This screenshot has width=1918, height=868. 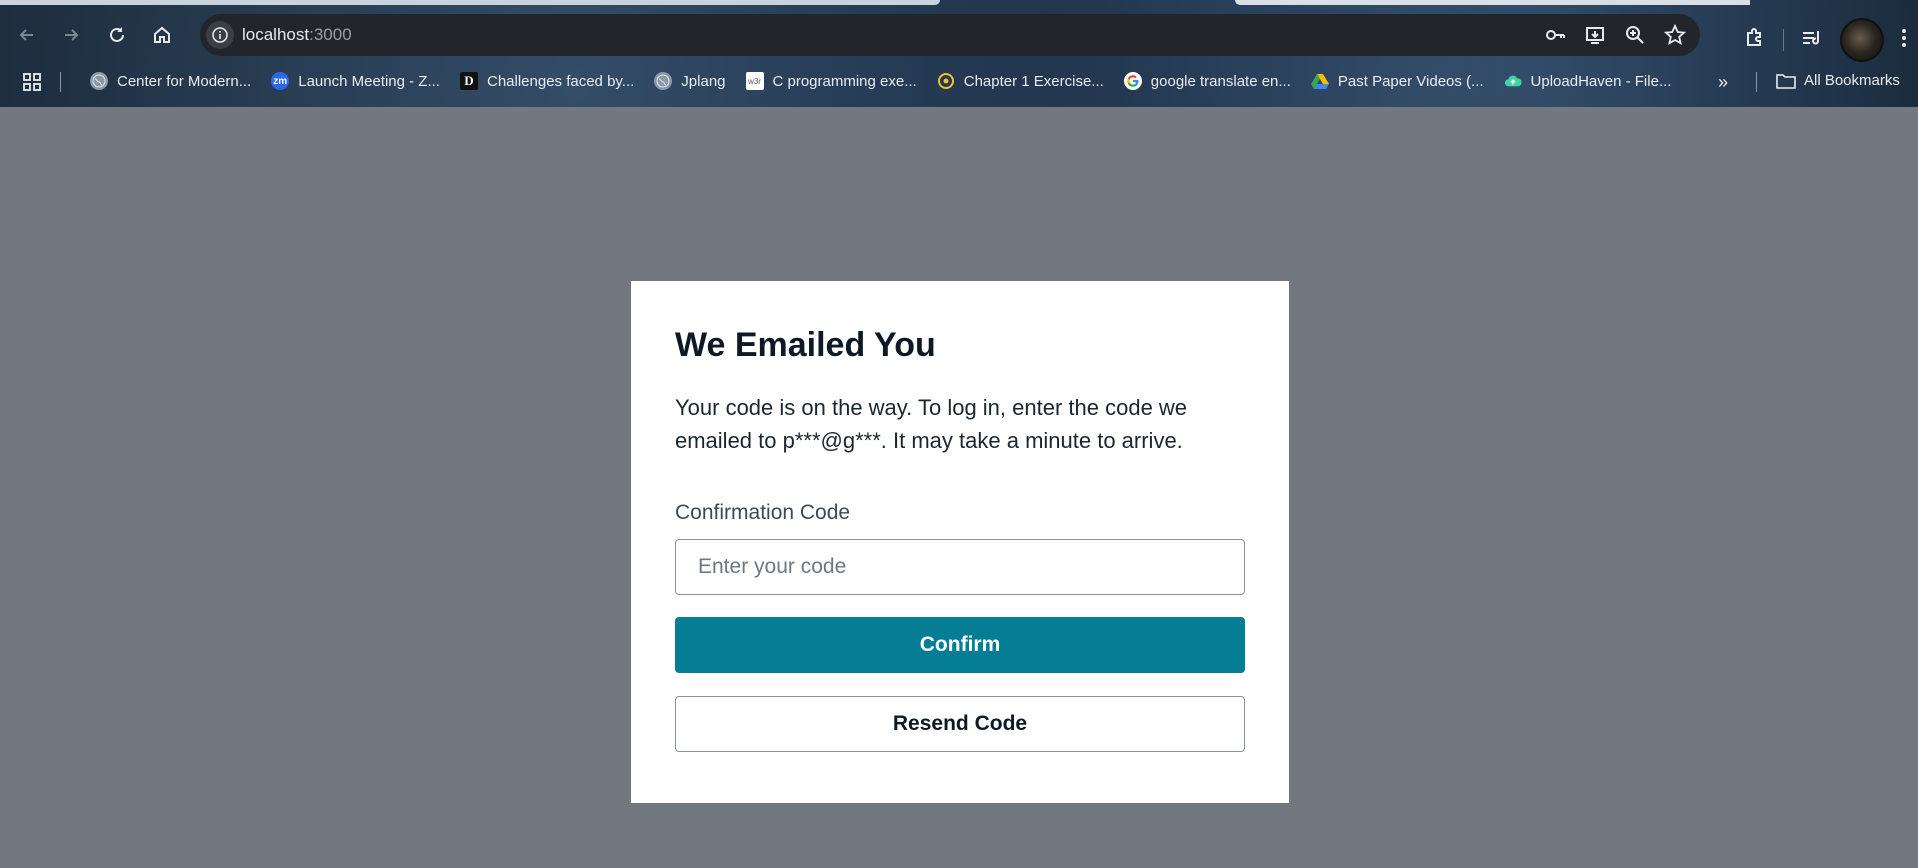 I want to click on compass-icon, so click(x=946, y=81).